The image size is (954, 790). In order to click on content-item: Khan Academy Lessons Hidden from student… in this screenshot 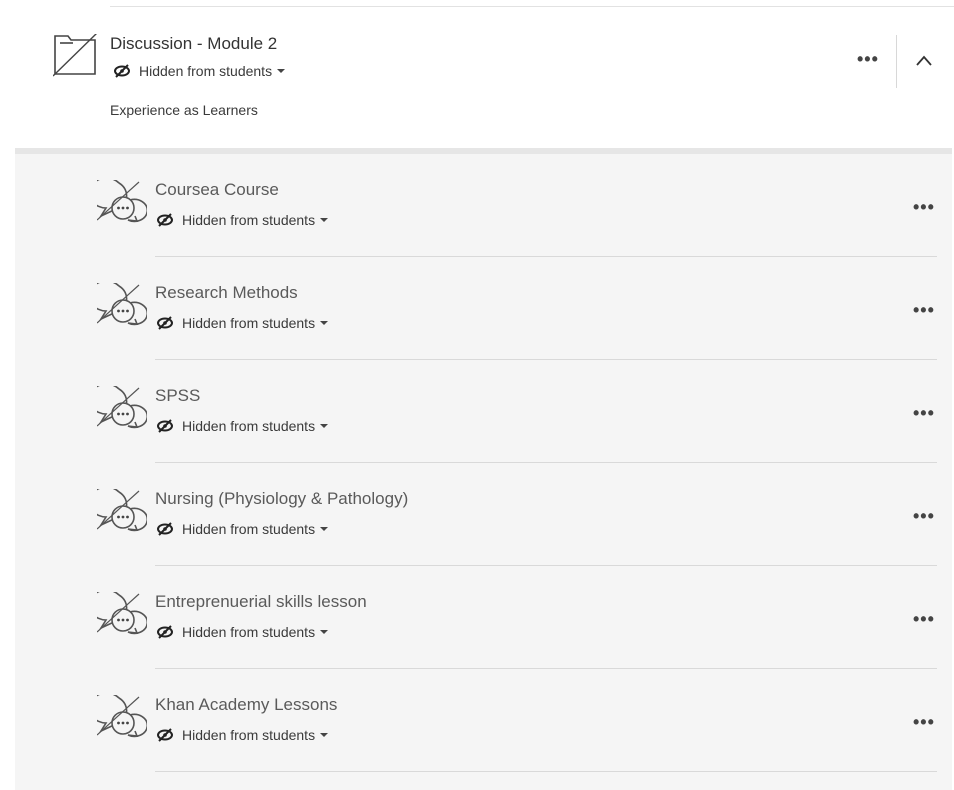, I will do `click(483, 720)`.